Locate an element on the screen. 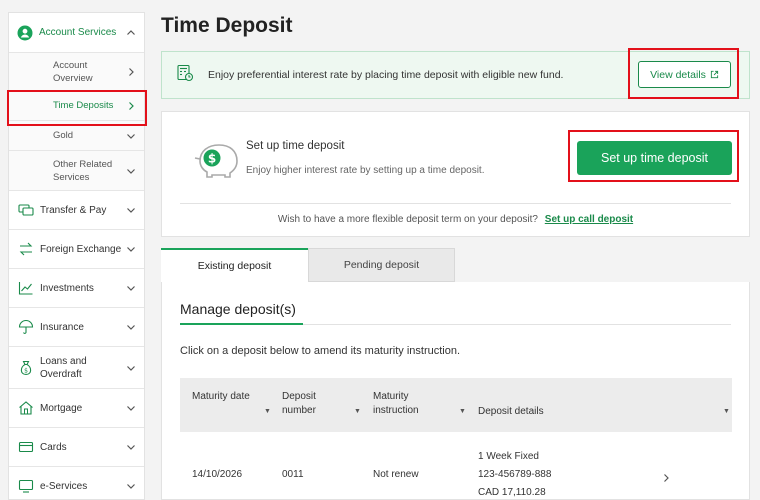 This screenshot has height=500, width=760. manage-title: Manage deposit(s) is located at coordinates (238, 309).